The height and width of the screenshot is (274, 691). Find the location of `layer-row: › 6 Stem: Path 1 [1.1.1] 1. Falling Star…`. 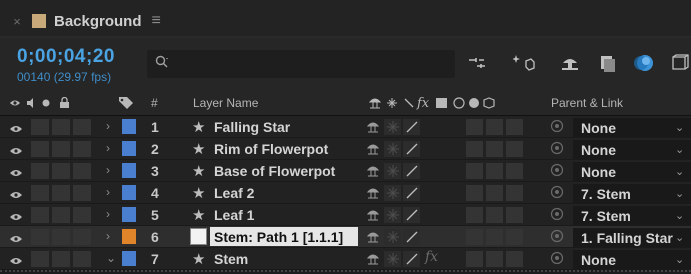

layer-row: › 6 Stem: Path 1 [1.1.1] 1. Falling Star… is located at coordinates (345, 237).